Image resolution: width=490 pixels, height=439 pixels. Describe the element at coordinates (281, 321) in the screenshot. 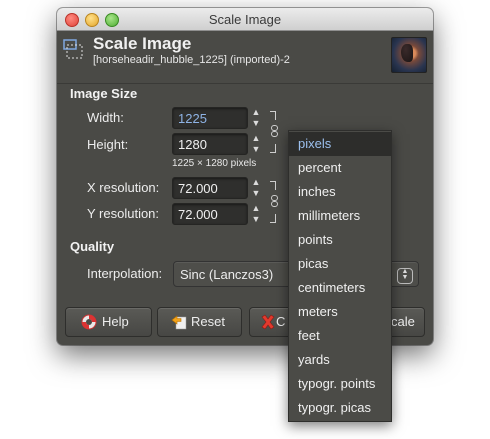

I see `cancel-button-label: C` at that location.